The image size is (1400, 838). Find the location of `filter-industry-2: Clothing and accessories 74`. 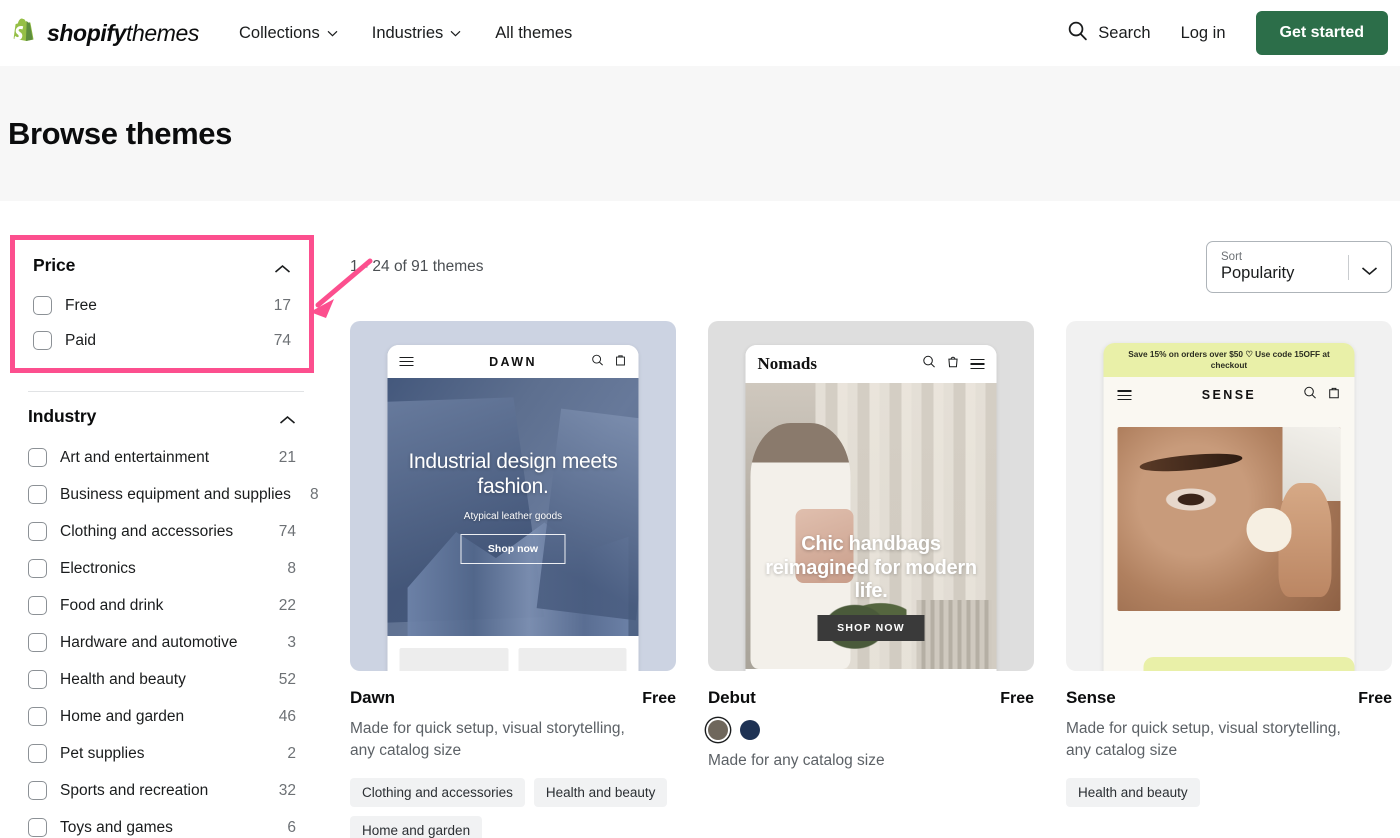

filter-industry-2: Clothing and accessories 74 is located at coordinates (162, 531).